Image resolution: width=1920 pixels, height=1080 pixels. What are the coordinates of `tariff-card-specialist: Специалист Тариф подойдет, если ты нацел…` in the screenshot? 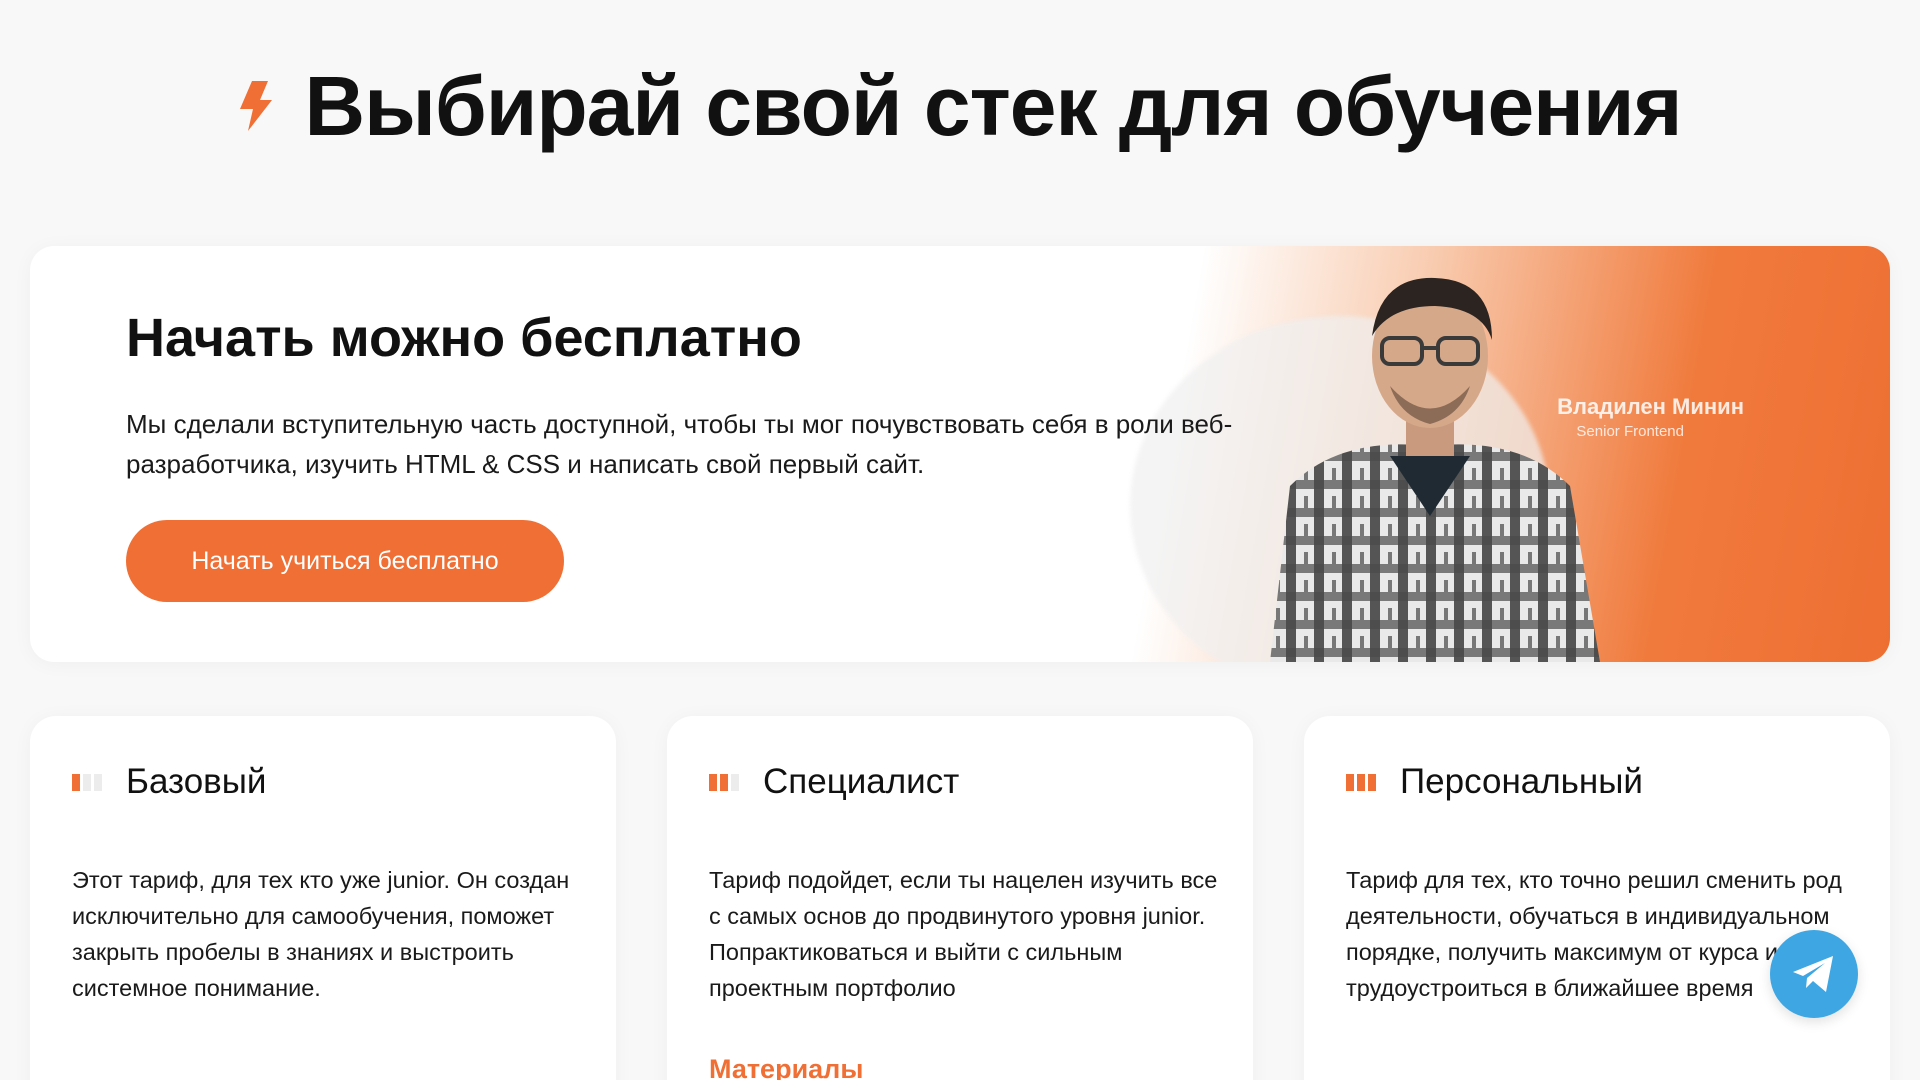 It's located at (960, 898).